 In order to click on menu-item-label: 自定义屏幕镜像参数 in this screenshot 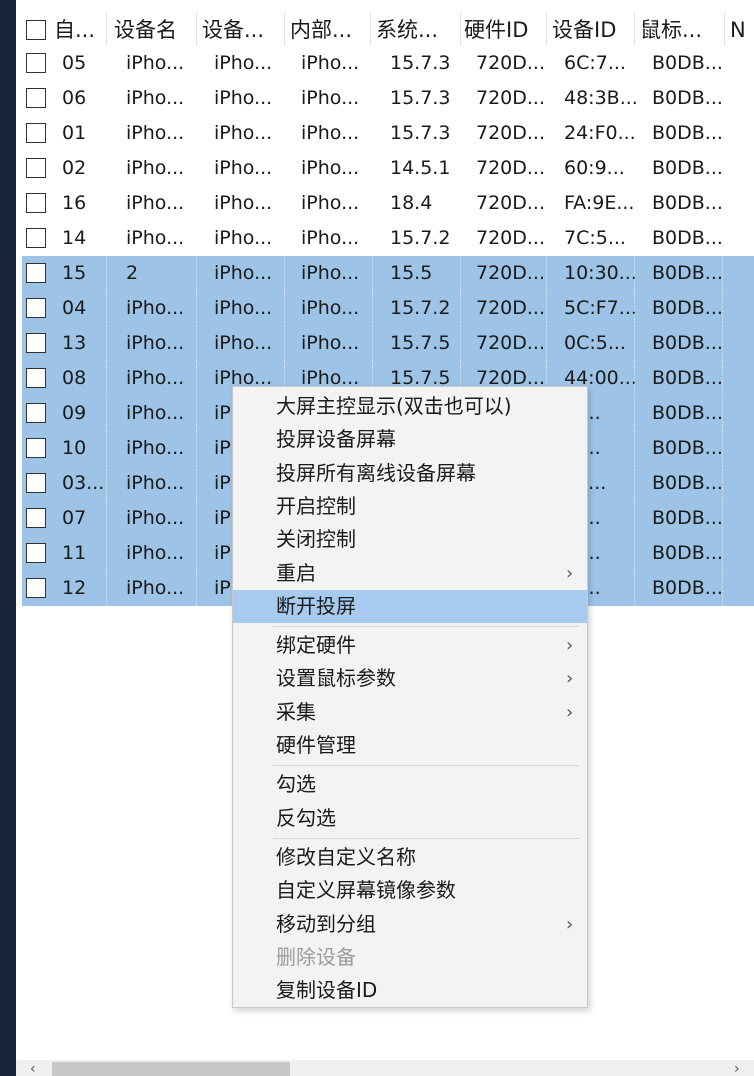, I will do `click(366, 890)`.